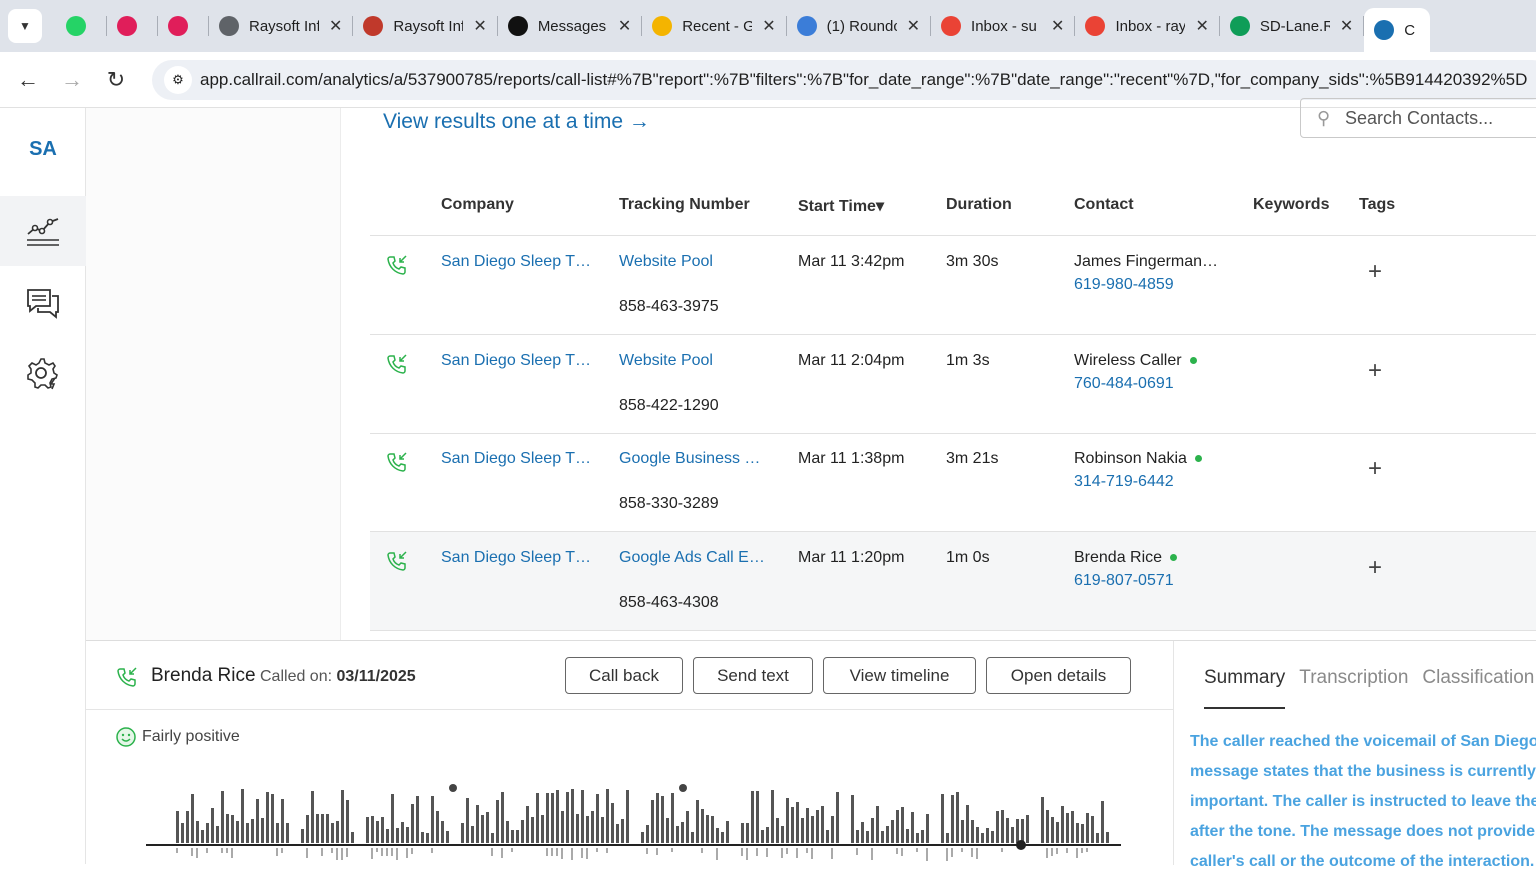 This screenshot has width=1536, height=877. I want to click on contact-name: Brenda Rice, so click(1126, 557).